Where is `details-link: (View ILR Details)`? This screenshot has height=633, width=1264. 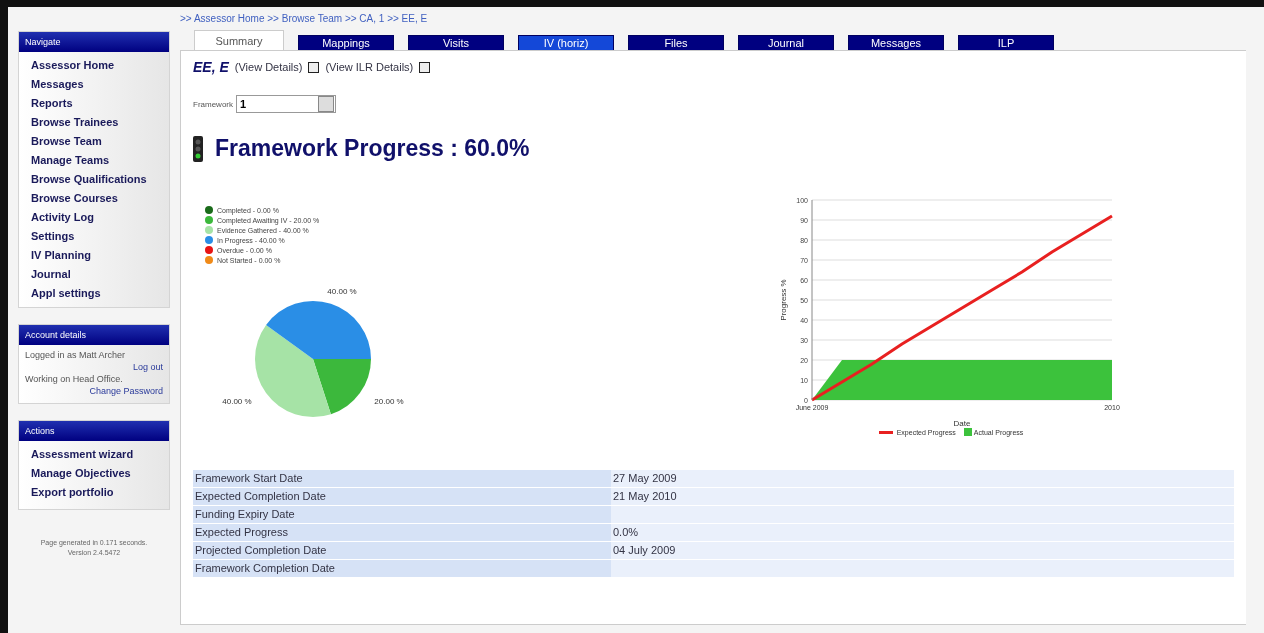
details-link: (View ILR Details) is located at coordinates (369, 67).